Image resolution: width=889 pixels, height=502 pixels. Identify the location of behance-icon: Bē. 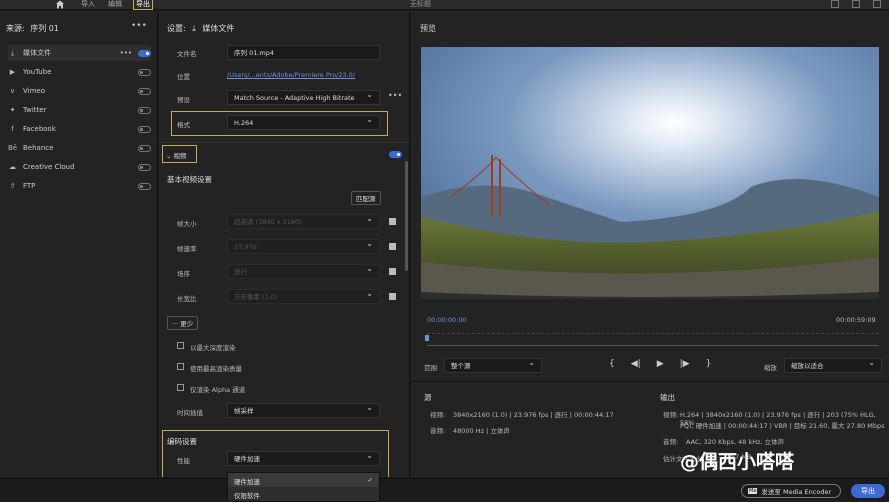
(12, 148).